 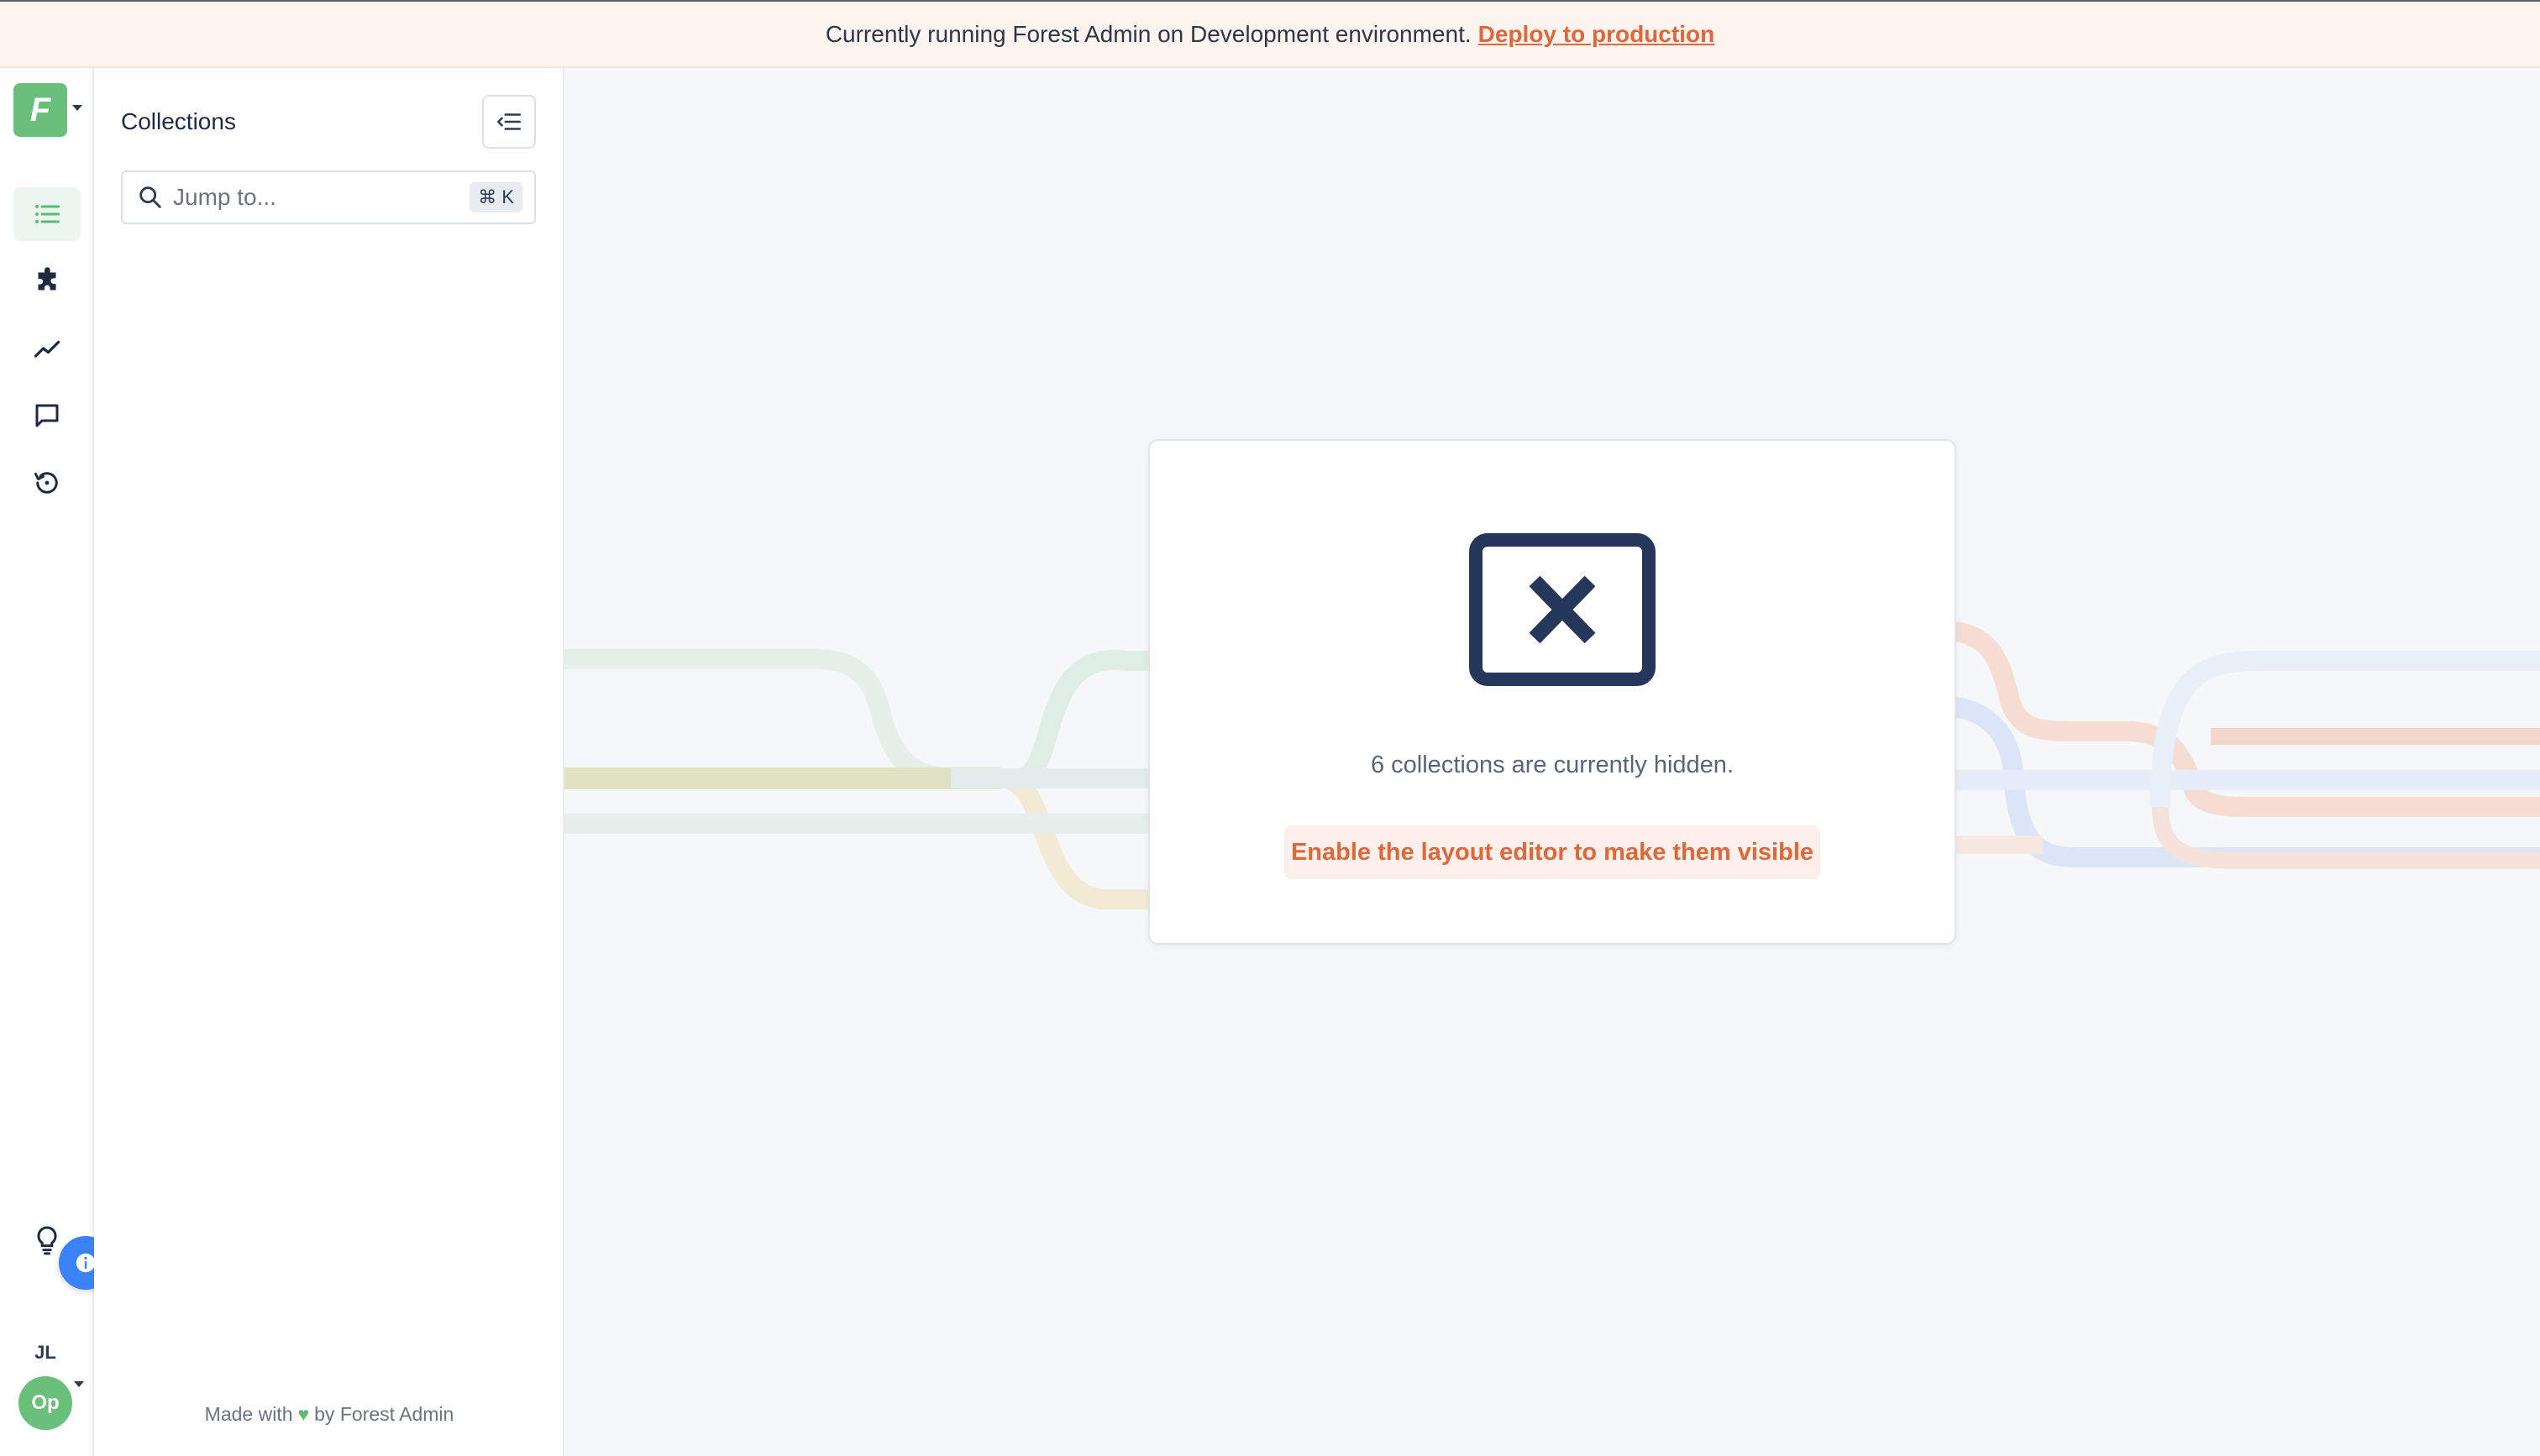 I want to click on footer-suffix: by Forest Admin, so click(x=384, y=1414).